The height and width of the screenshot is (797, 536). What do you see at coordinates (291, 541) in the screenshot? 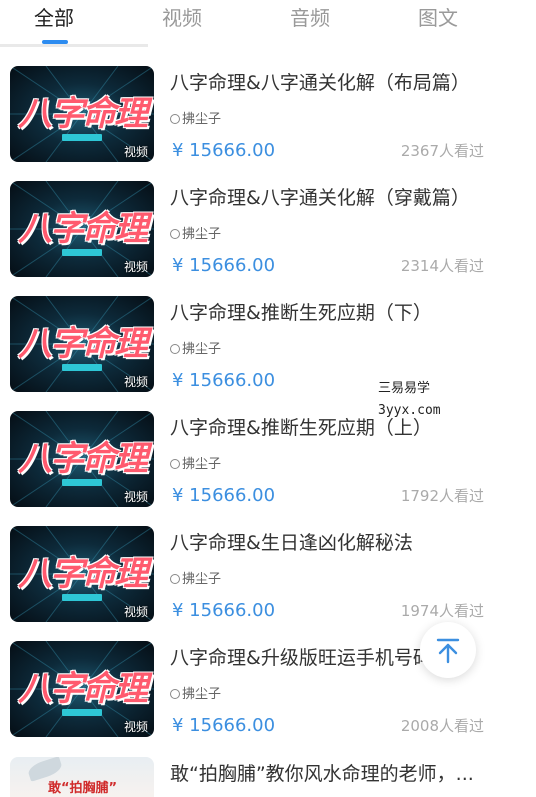
I see `course-title: 八字命理&生日逢凶化解秘法` at bounding box center [291, 541].